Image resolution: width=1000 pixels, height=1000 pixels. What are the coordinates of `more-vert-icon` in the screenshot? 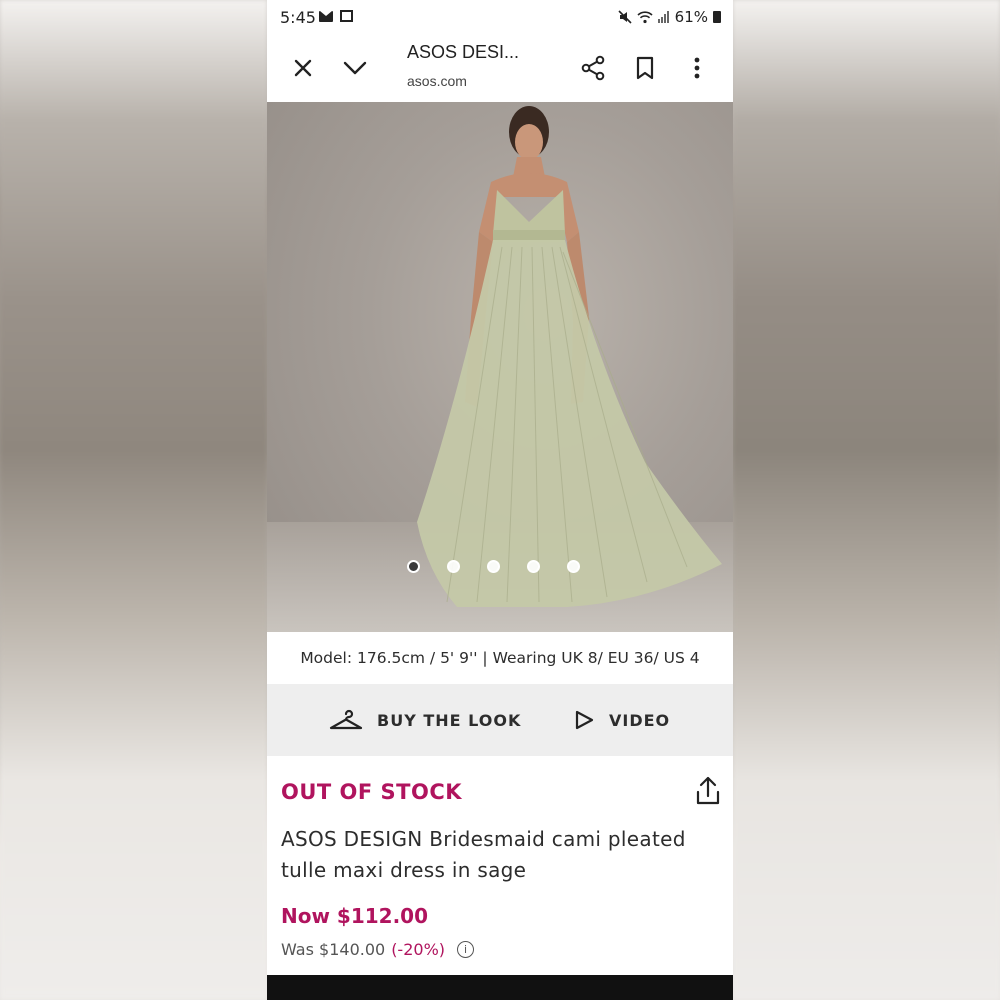 It's located at (697, 68).